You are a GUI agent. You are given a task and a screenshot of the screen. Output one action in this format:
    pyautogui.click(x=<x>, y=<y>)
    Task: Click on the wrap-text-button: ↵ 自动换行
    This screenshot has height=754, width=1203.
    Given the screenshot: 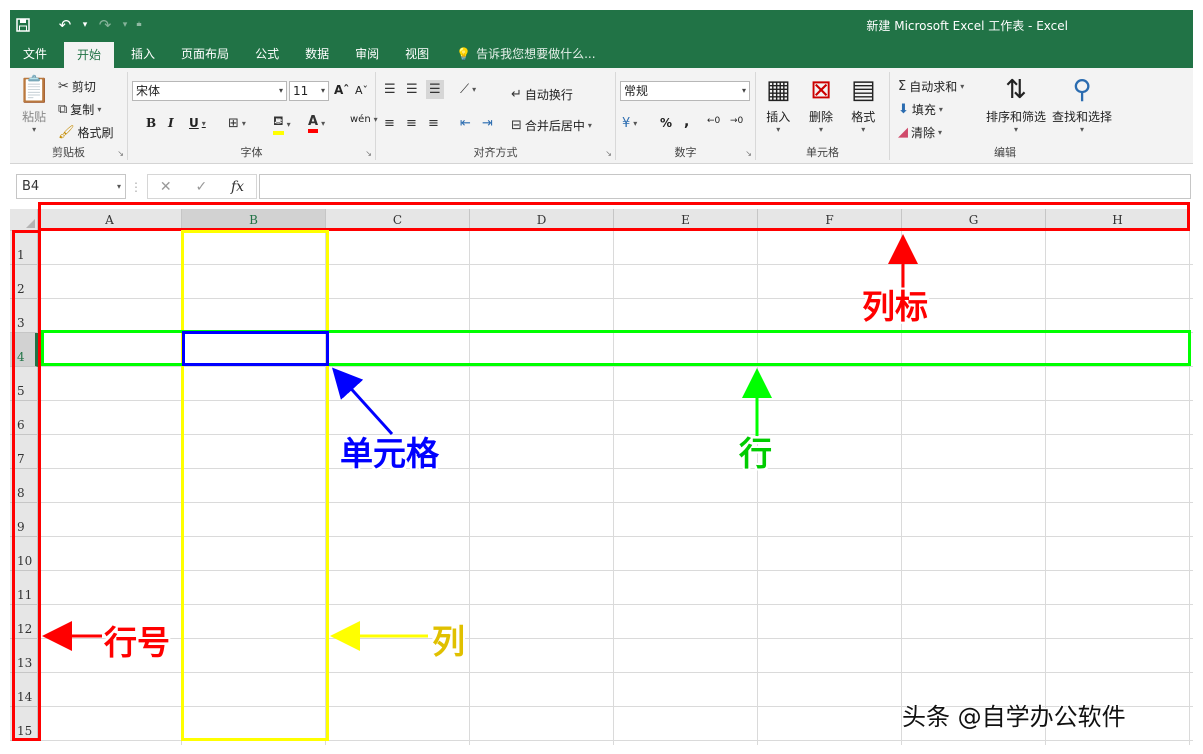 What is the action you would take?
    pyautogui.click(x=542, y=94)
    